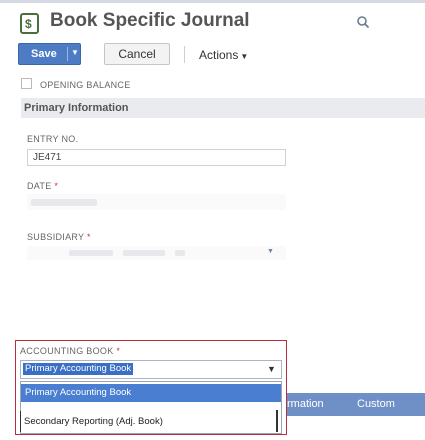 This screenshot has height=440, width=425. Describe the element at coordinates (156, 157) in the screenshot. I see `entry-no-field: JE471` at that location.